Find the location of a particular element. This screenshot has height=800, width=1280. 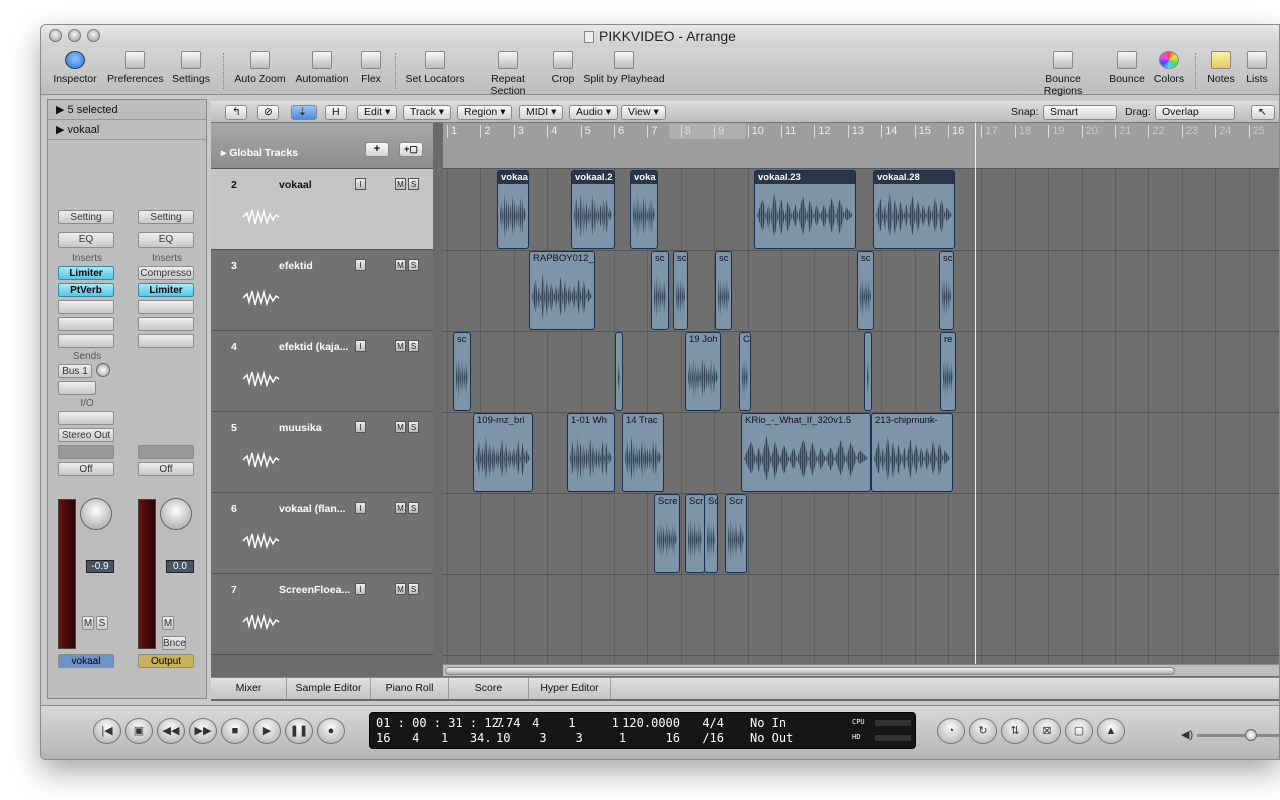

track-name: efektid is located at coordinates (296, 266).